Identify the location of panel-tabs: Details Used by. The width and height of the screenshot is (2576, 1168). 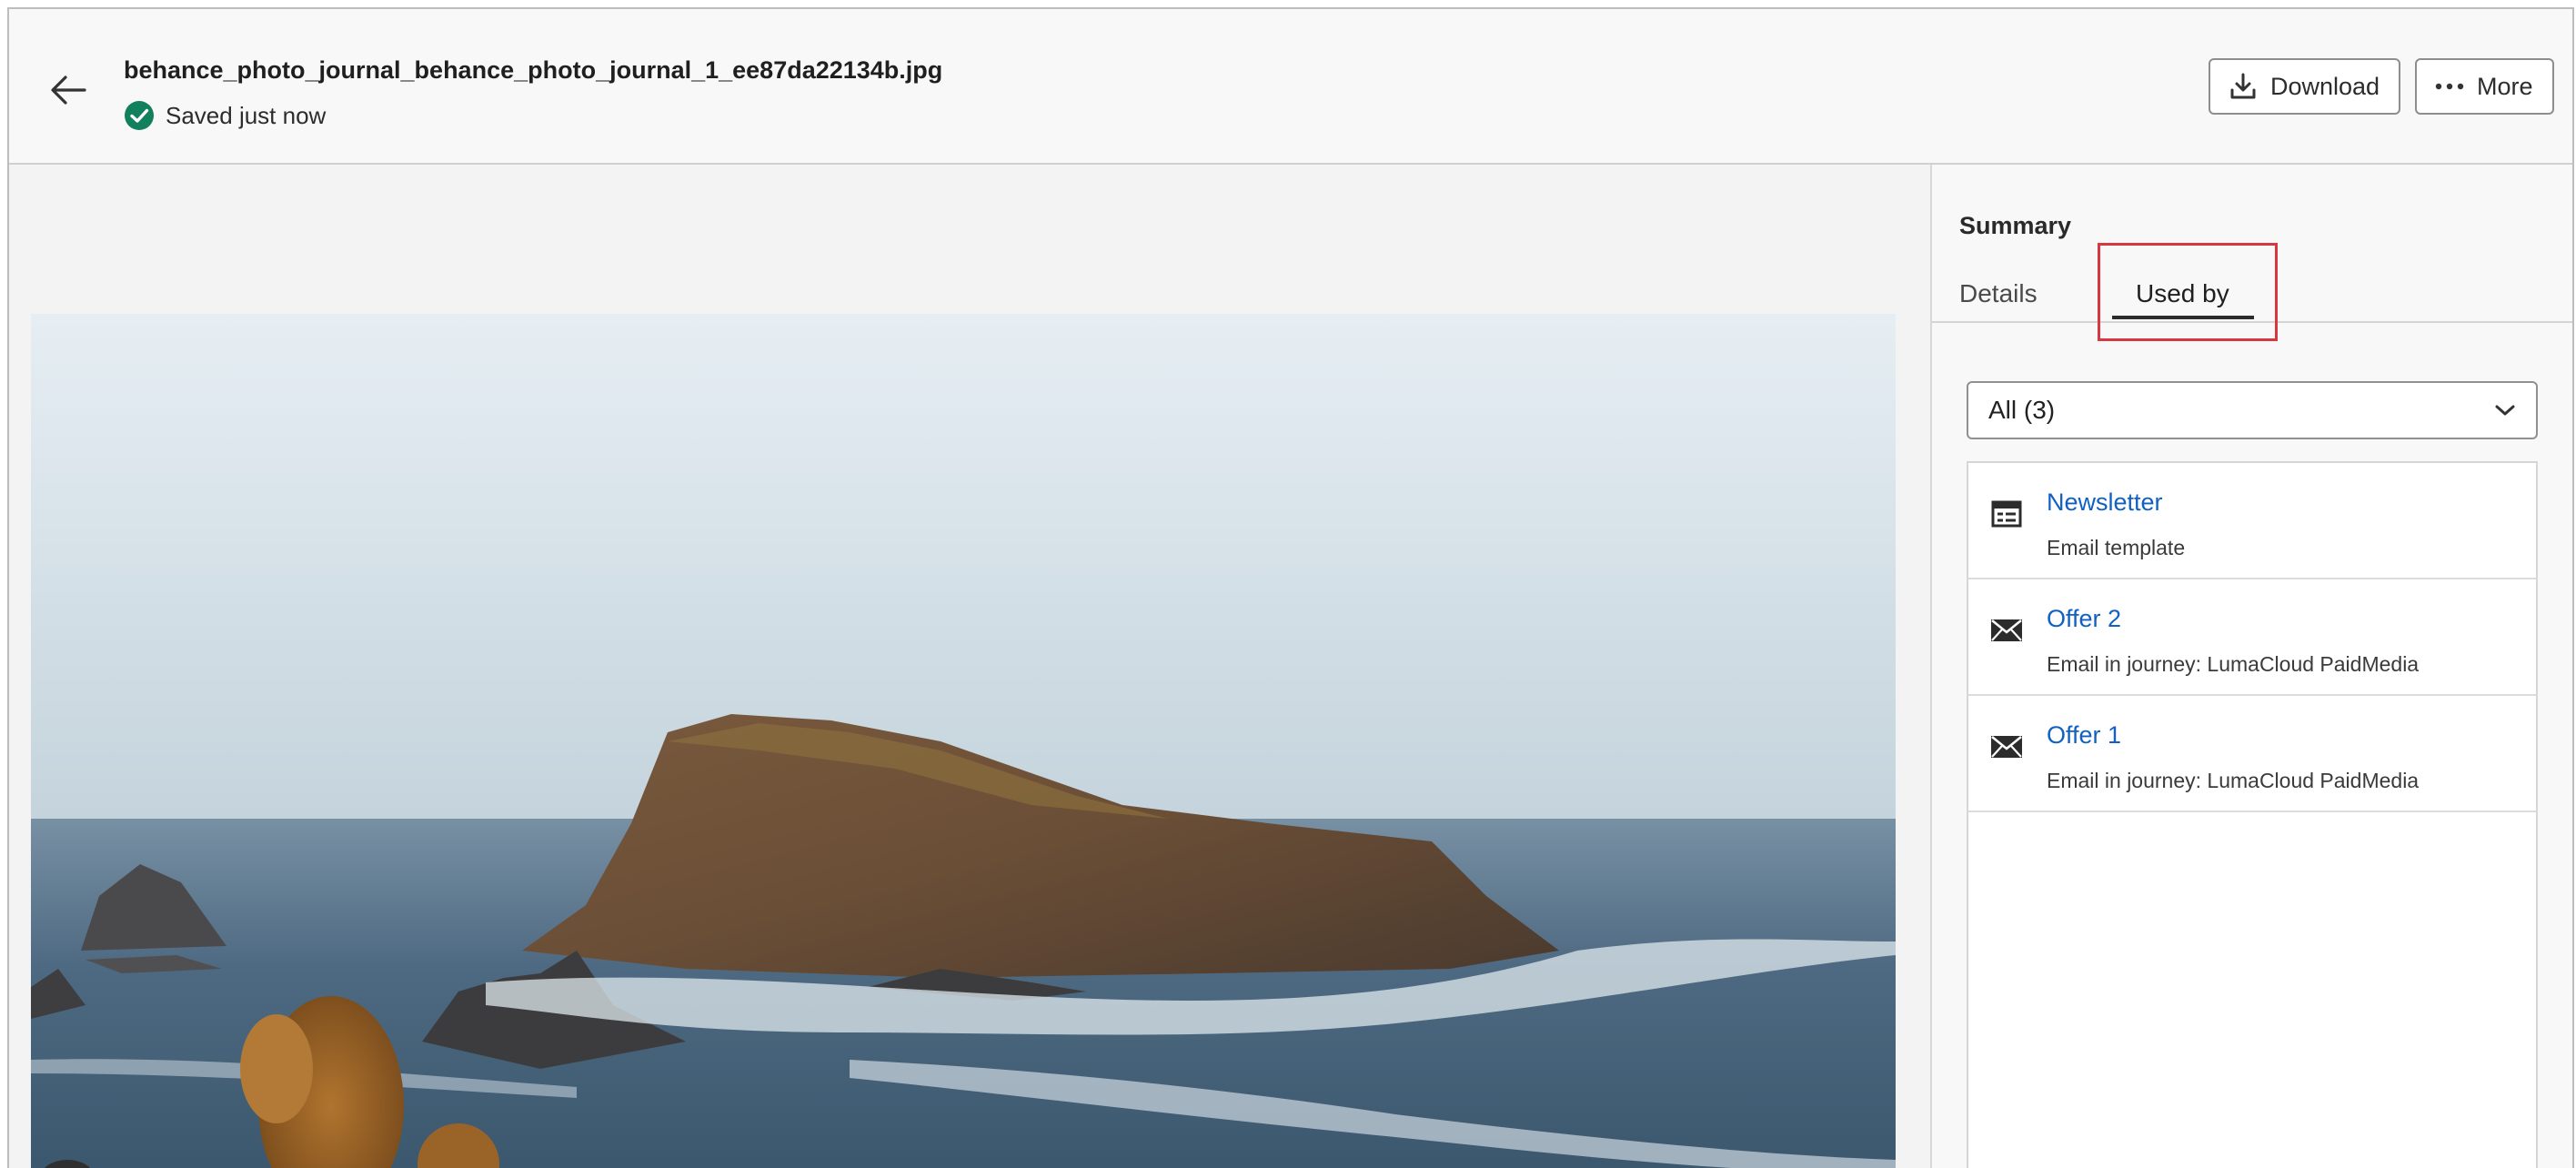
(2252, 292).